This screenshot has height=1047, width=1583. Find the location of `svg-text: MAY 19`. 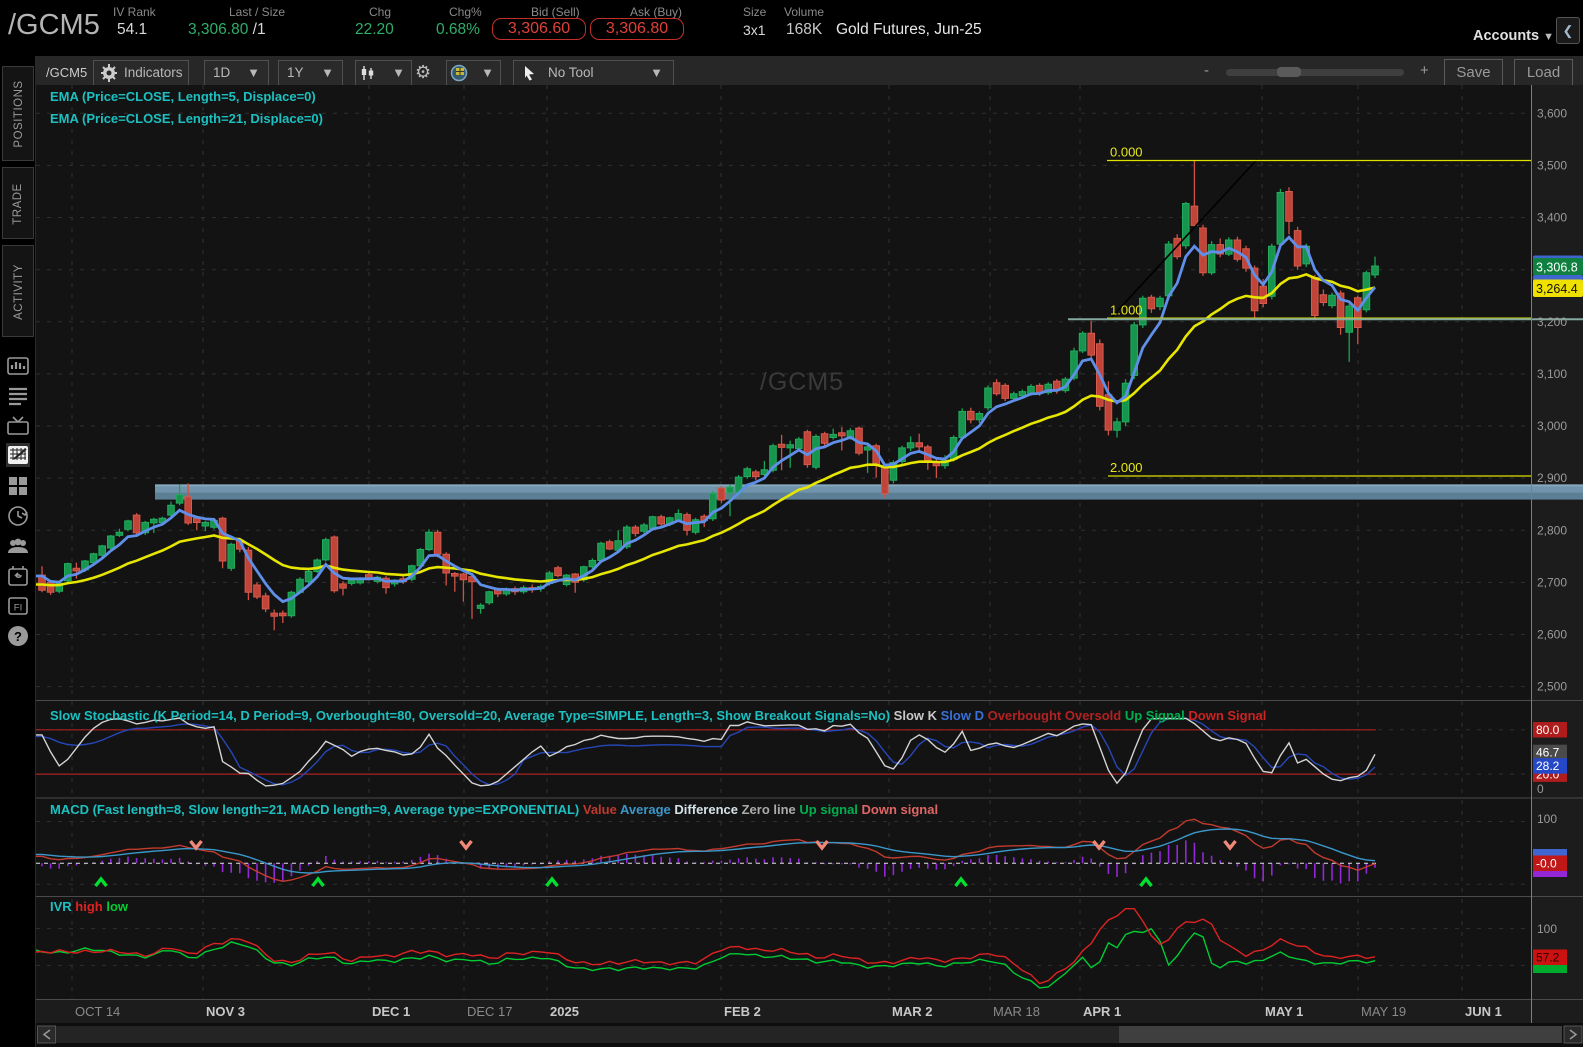

svg-text: MAY 19 is located at coordinates (1383, 1011).